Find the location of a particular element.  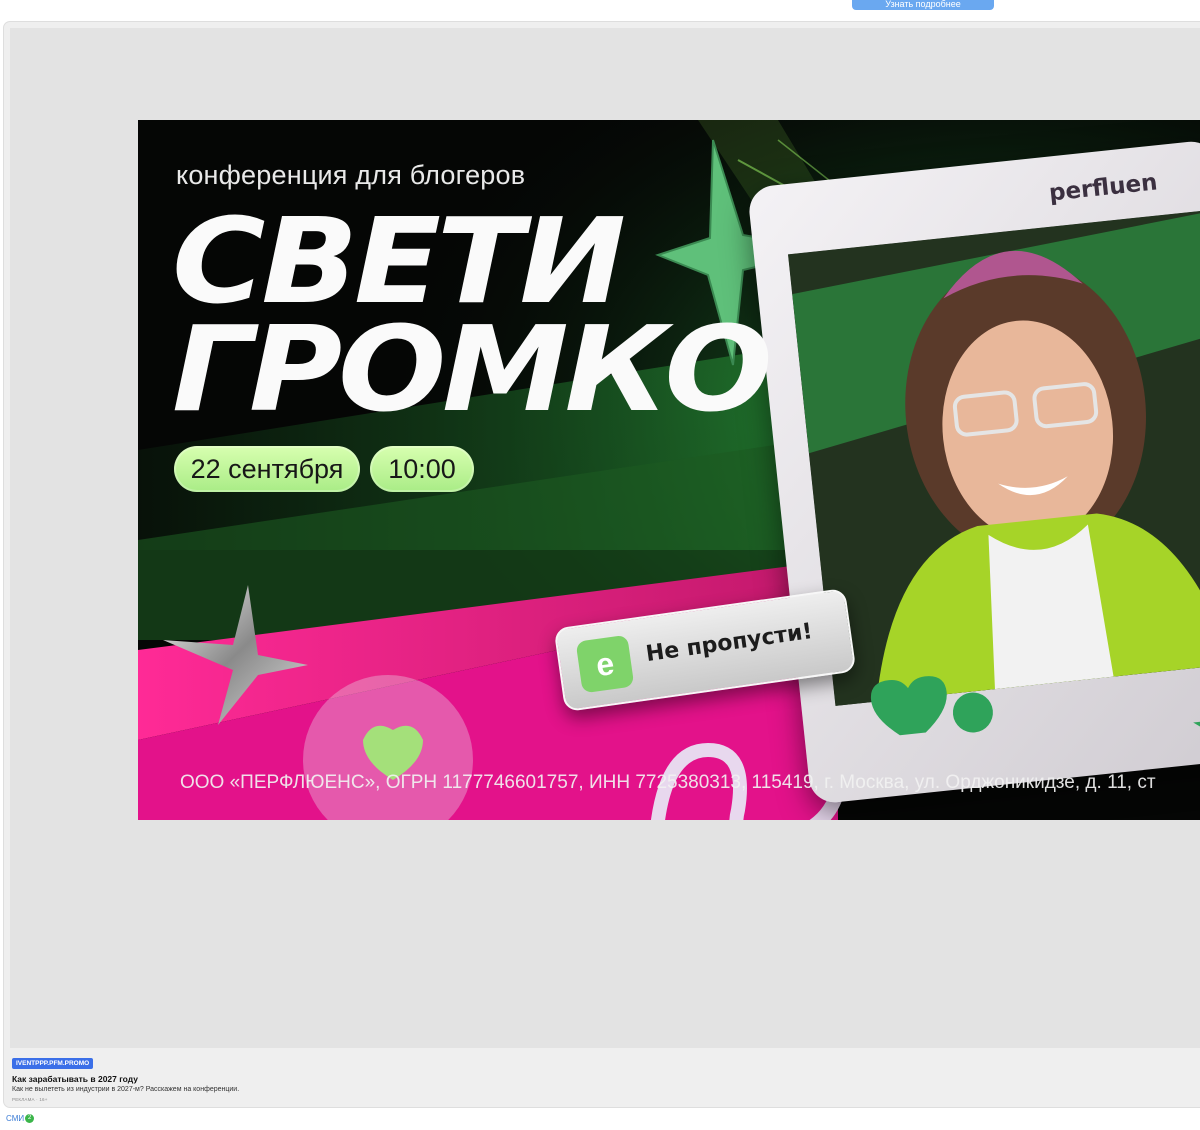

ad-title: Как зарабатывать в 2027 году is located at coordinates (125, 1079).